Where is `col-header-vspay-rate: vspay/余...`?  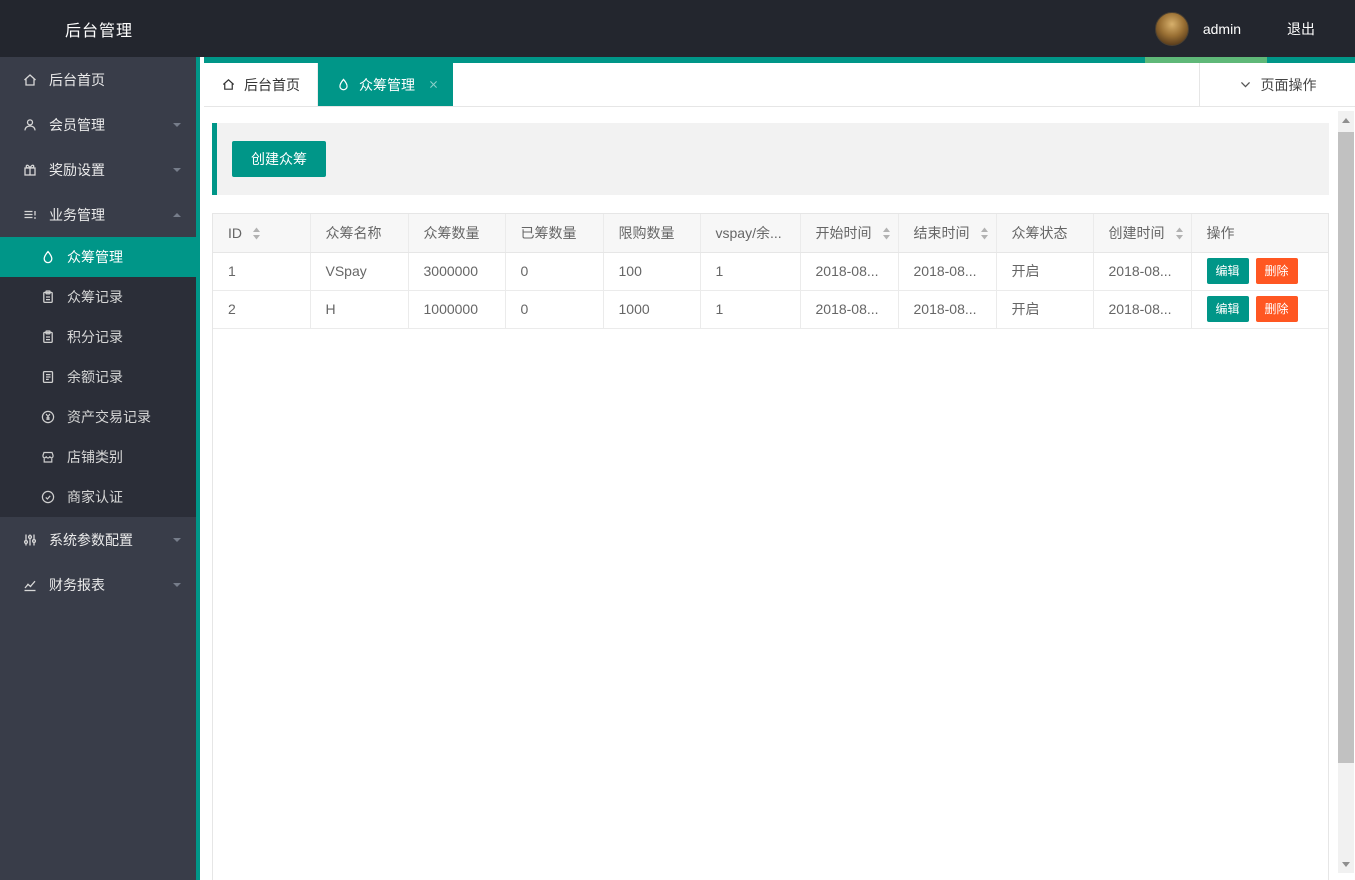
col-header-vspay-rate: vspay/余... is located at coordinates (749, 233).